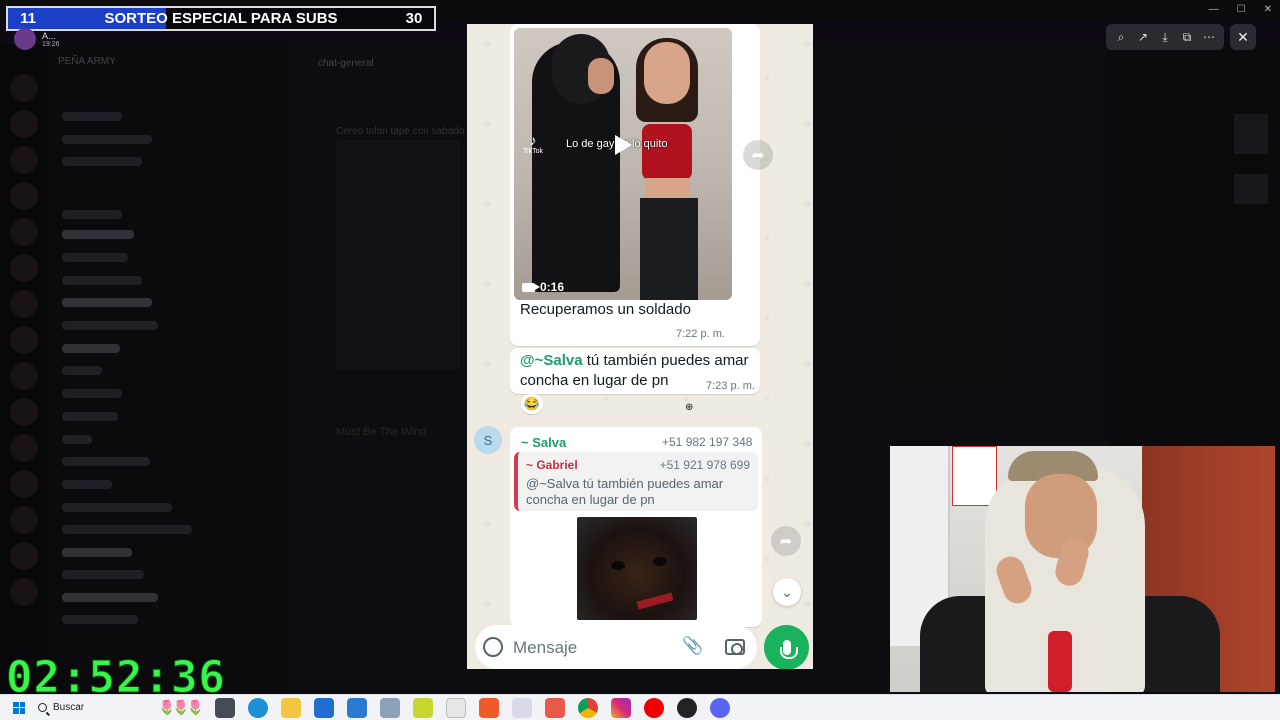 This screenshot has height=720, width=1280. What do you see at coordinates (707, 442) in the screenshot?
I see `sender-phone: +51 982 197 348` at bounding box center [707, 442].